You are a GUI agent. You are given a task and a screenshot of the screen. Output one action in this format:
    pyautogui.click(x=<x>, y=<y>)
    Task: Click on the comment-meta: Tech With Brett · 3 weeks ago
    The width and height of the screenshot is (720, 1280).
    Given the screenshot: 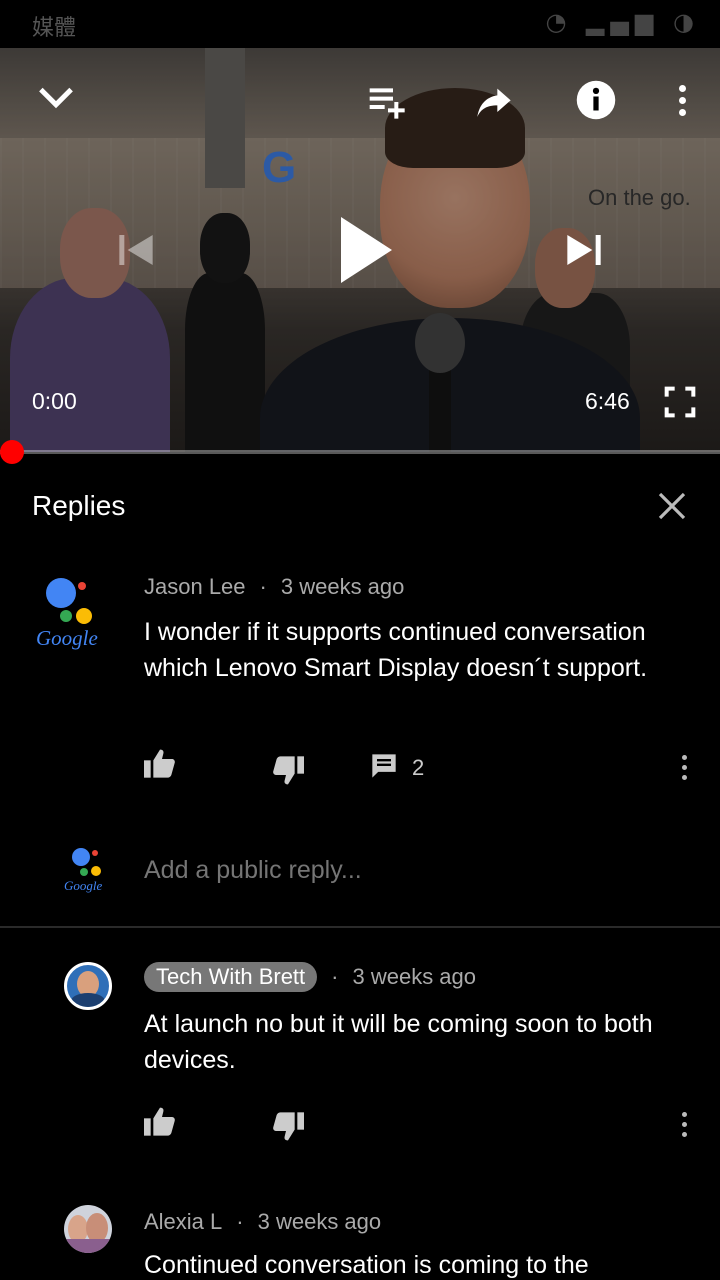 What is the action you would take?
    pyautogui.click(x=310, y=977)
    